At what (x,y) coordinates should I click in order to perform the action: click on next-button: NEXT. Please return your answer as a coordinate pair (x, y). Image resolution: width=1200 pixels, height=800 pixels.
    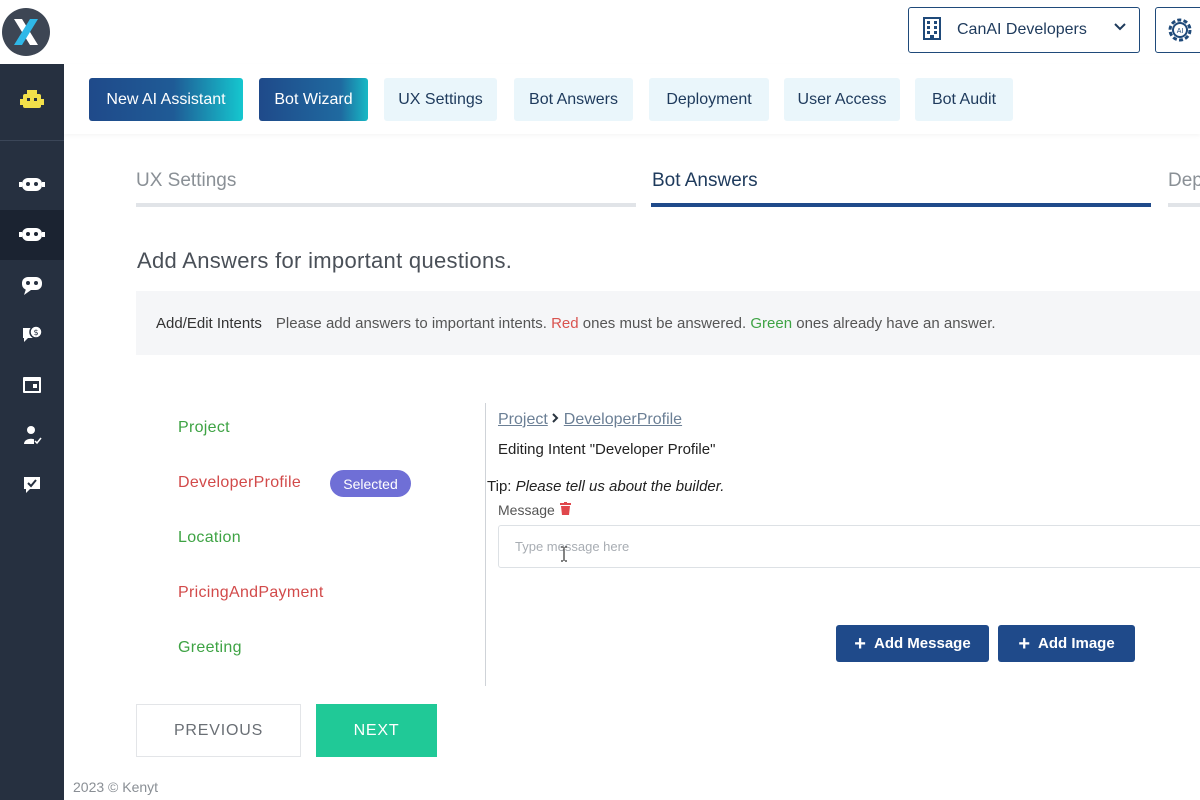
    Looking at the image, I should click on (376, 730).